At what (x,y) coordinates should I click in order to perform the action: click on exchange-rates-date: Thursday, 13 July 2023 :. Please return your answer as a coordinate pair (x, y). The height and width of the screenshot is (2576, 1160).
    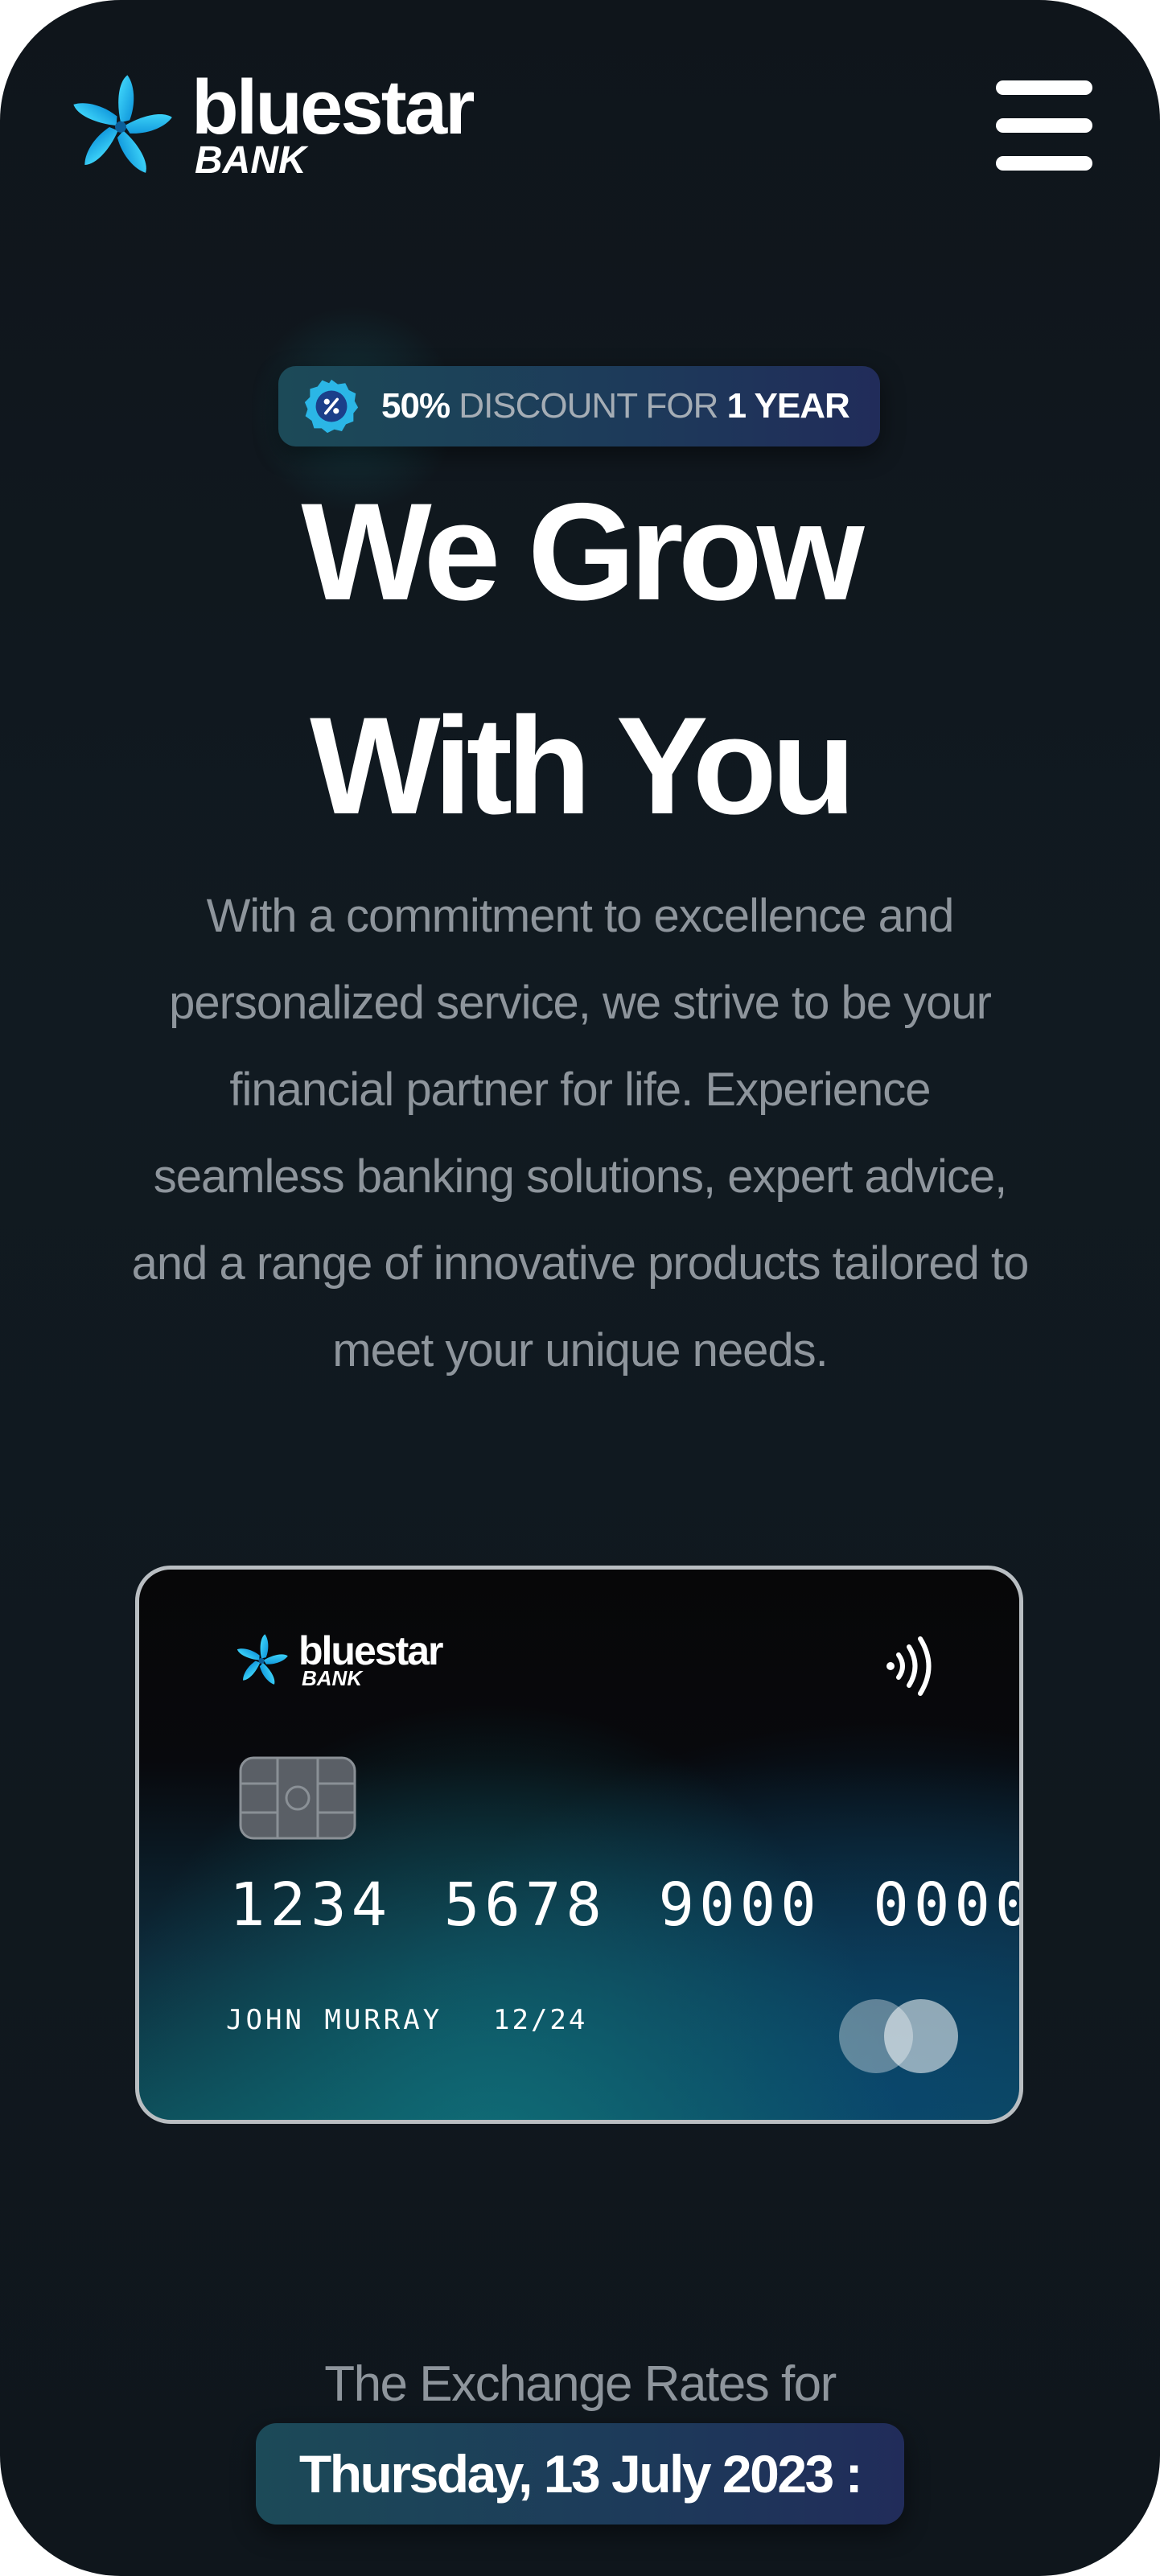
    Looking at the image, I should click on (580, 2474).